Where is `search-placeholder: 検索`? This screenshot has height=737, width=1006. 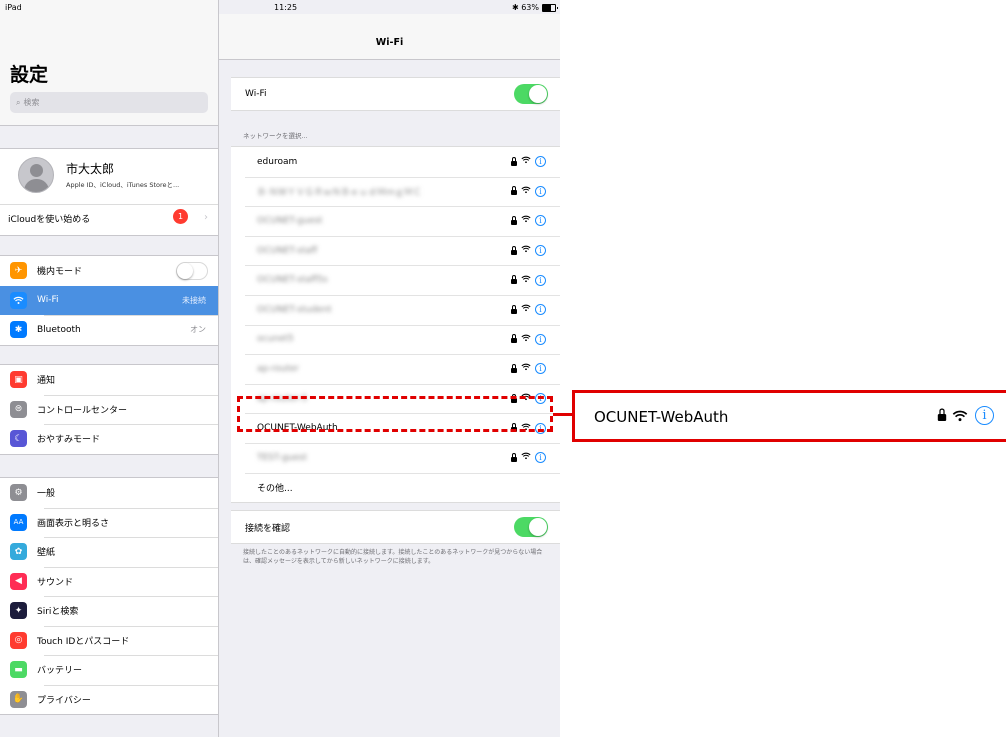
search-placeholder: 検索 is located at coordinates (31, 102).